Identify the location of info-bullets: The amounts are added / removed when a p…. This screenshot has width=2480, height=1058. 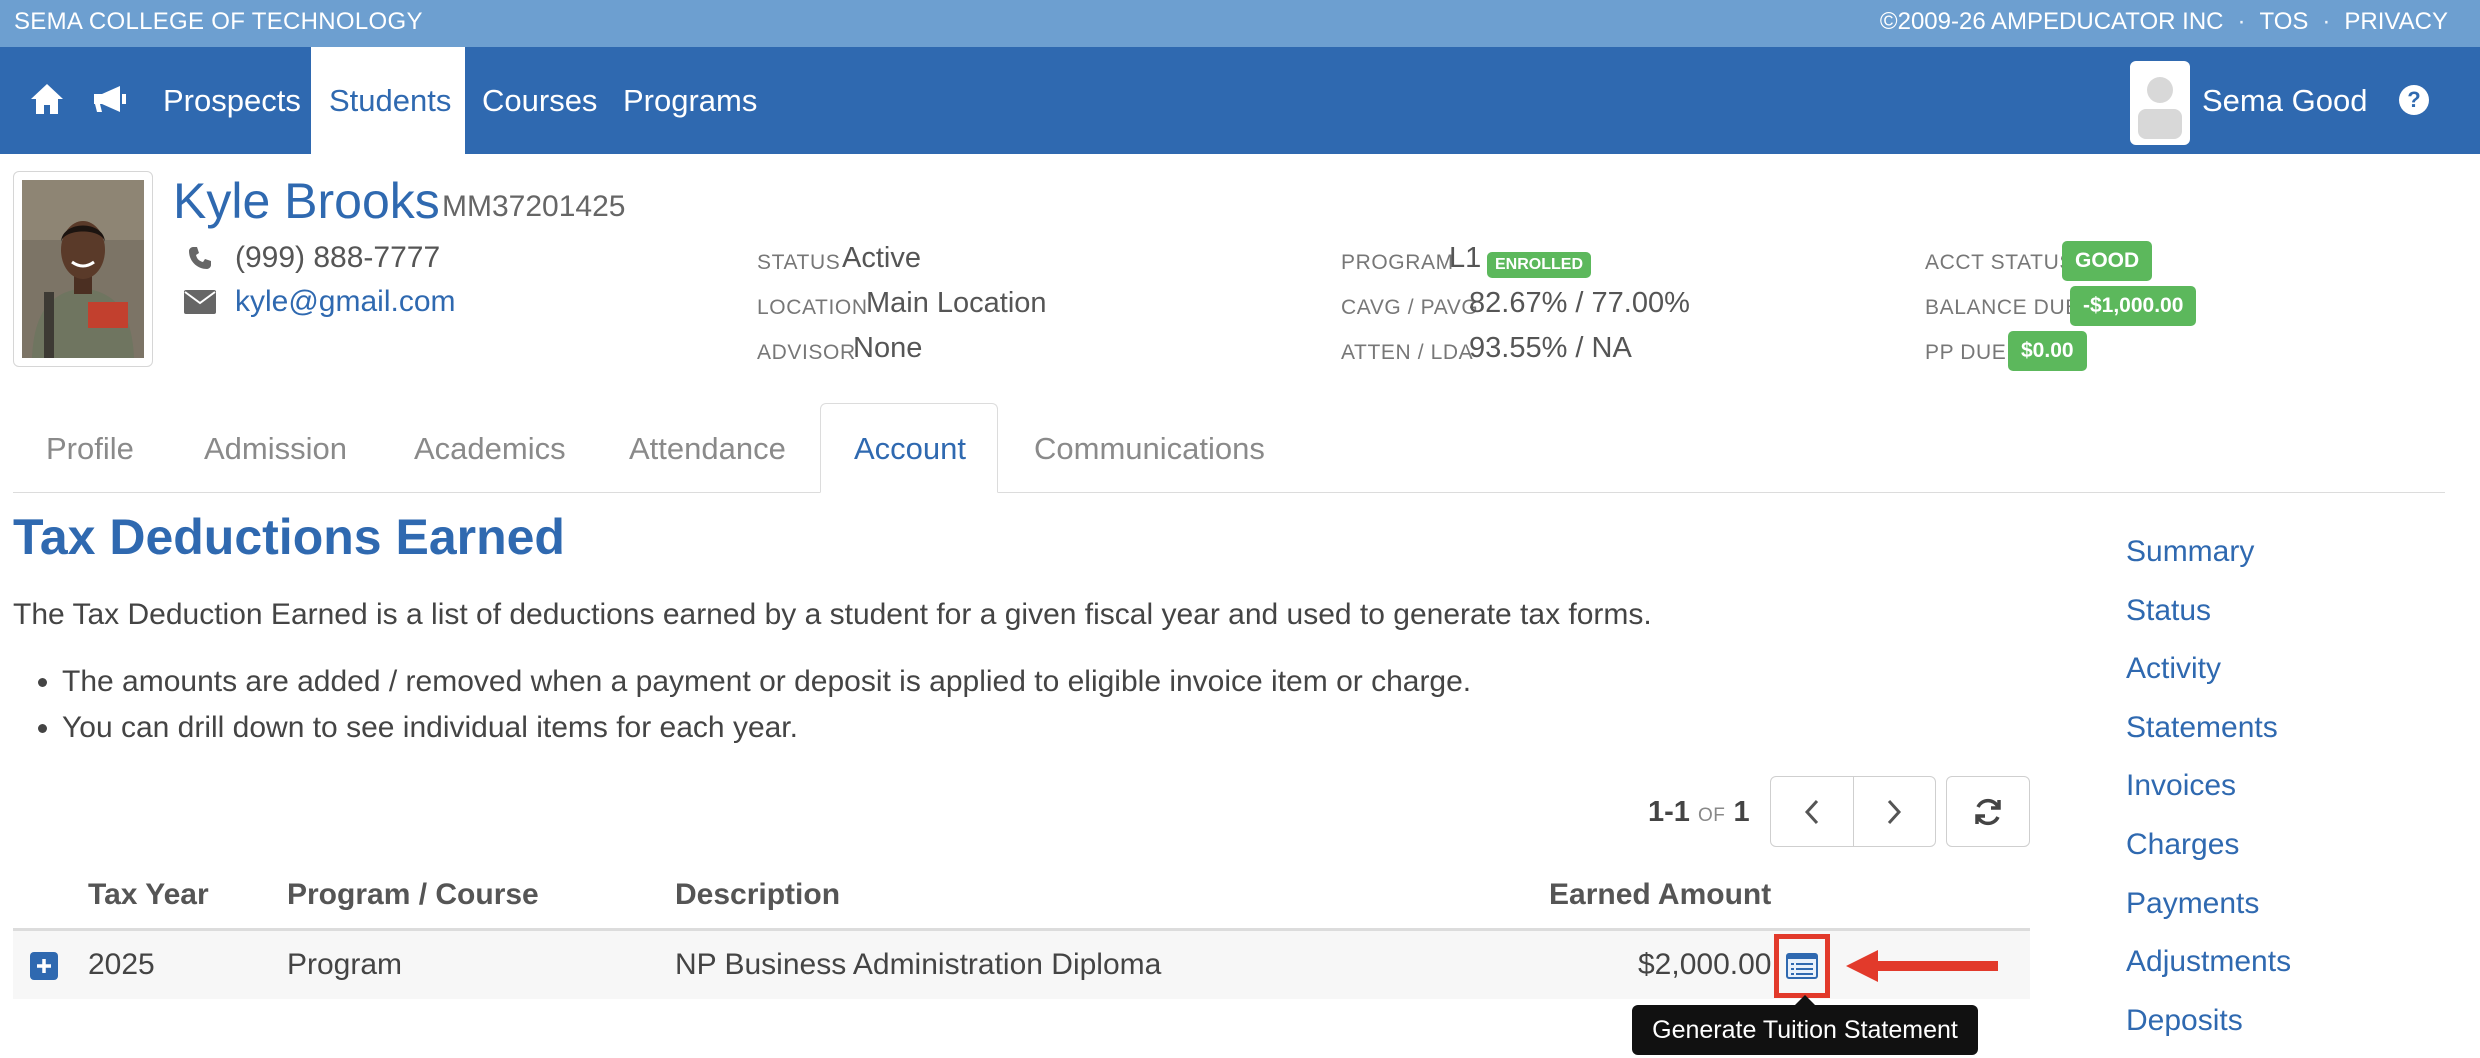
(766, 711).